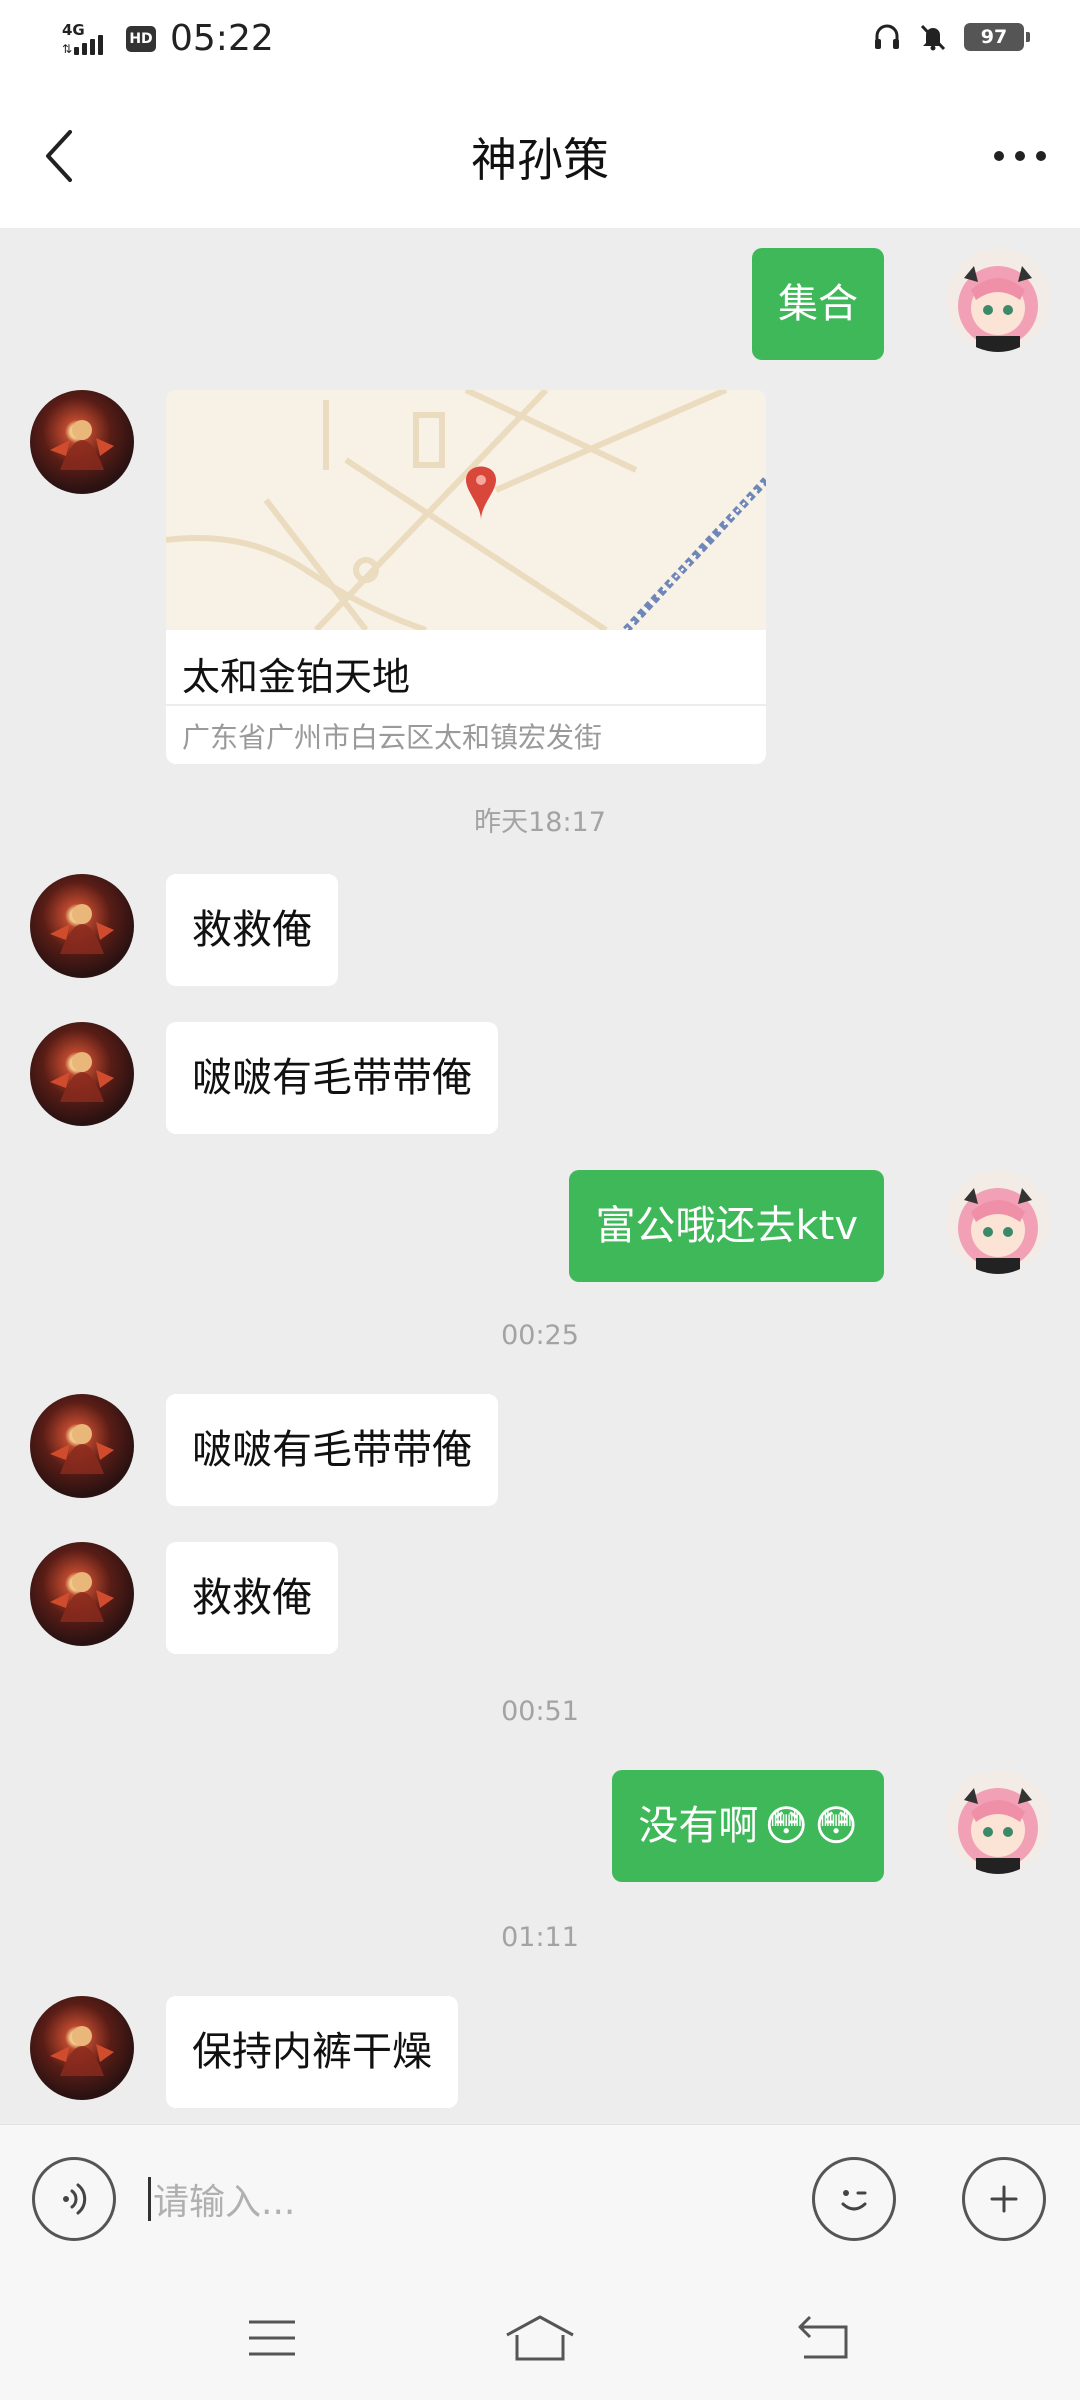 Image resolution: width=1080 pixels, height=2400 pixels. I want to click on emoji-button, so click(854, 2199).